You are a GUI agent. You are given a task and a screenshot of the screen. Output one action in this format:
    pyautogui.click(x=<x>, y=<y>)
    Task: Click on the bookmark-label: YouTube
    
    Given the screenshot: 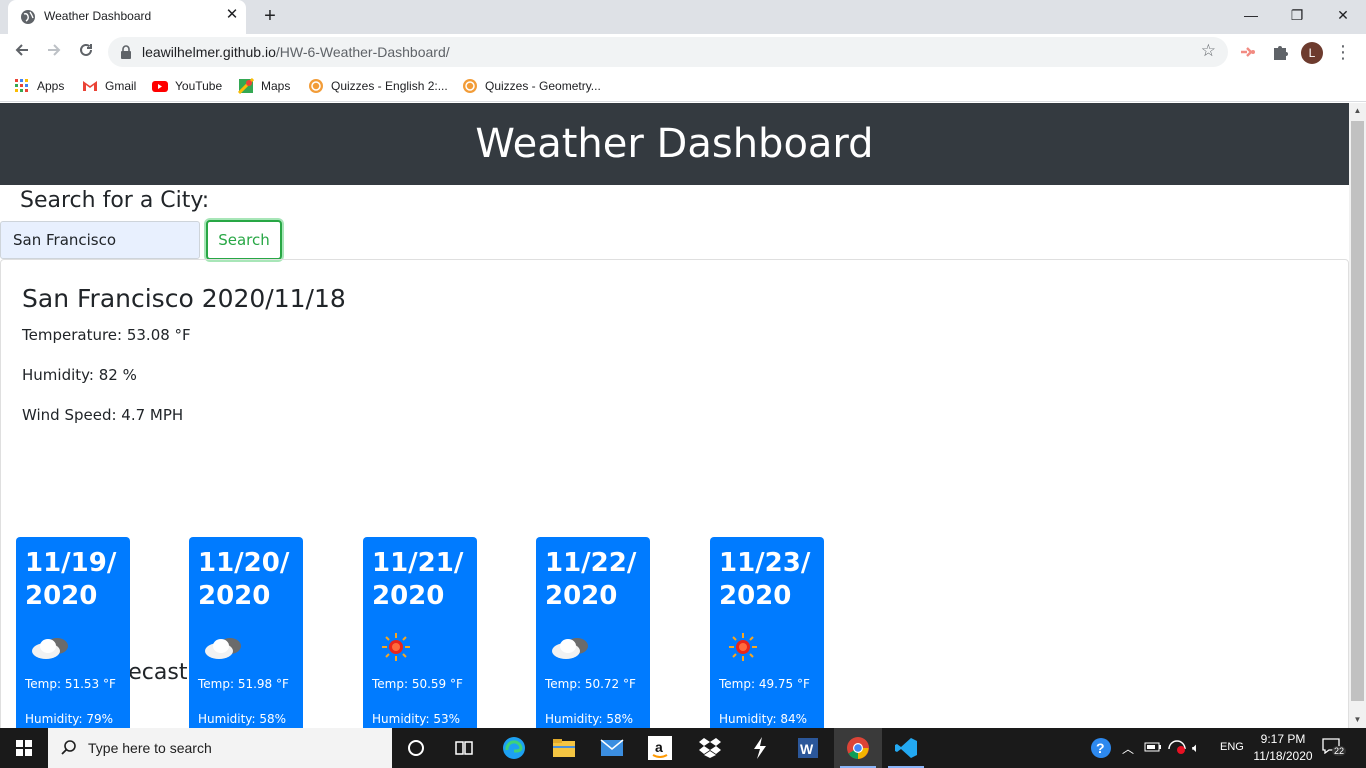 What is the action you would take?
    pyautogui.click(x=199, y=86)
    